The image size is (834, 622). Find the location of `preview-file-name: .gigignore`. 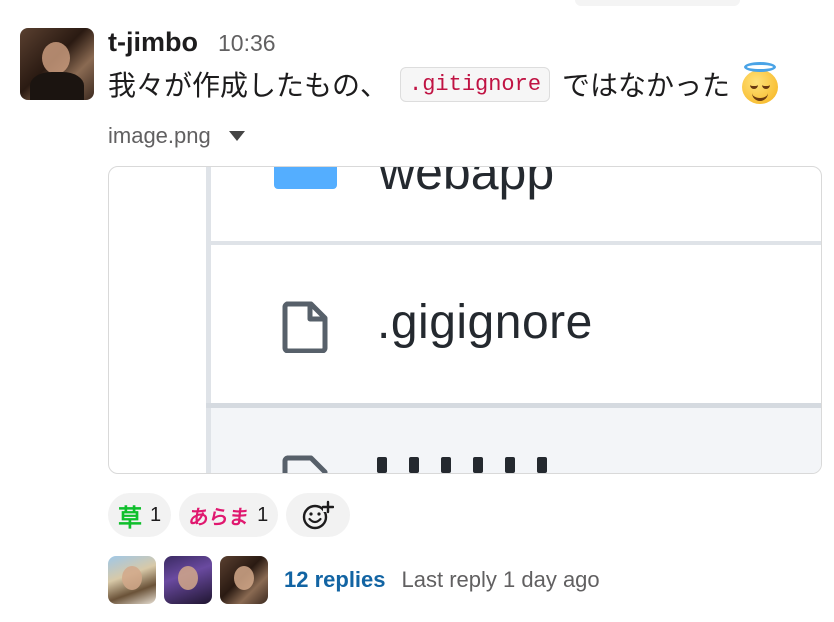

preview-file-name: .gigignore is located at coordinates (485, 322).